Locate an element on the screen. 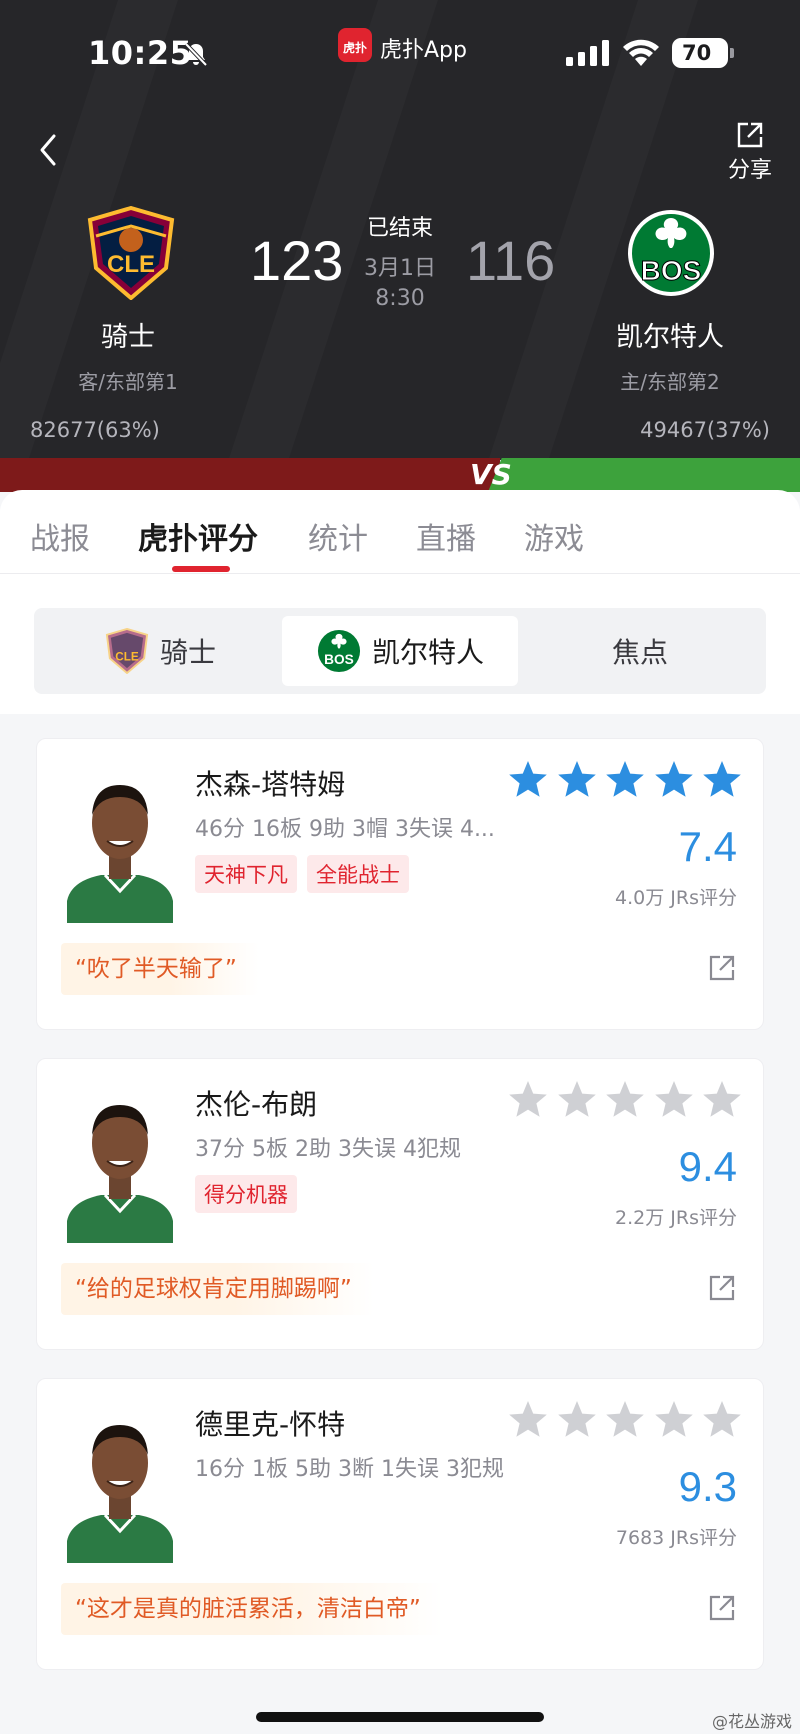 The image size is (800, 1734). player-tag: 全能战士 is located at coordinates (358, 874).